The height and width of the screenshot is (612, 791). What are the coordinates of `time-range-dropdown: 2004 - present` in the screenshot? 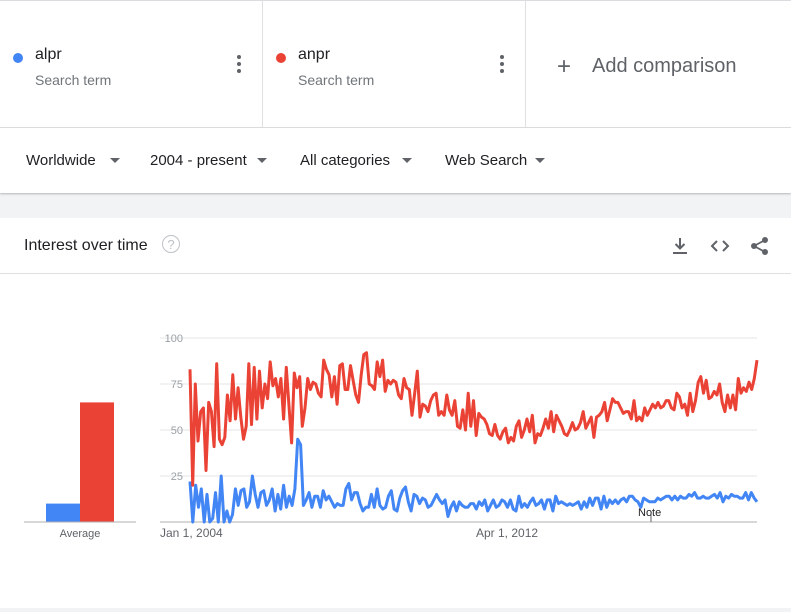 It's located at (208, 160).